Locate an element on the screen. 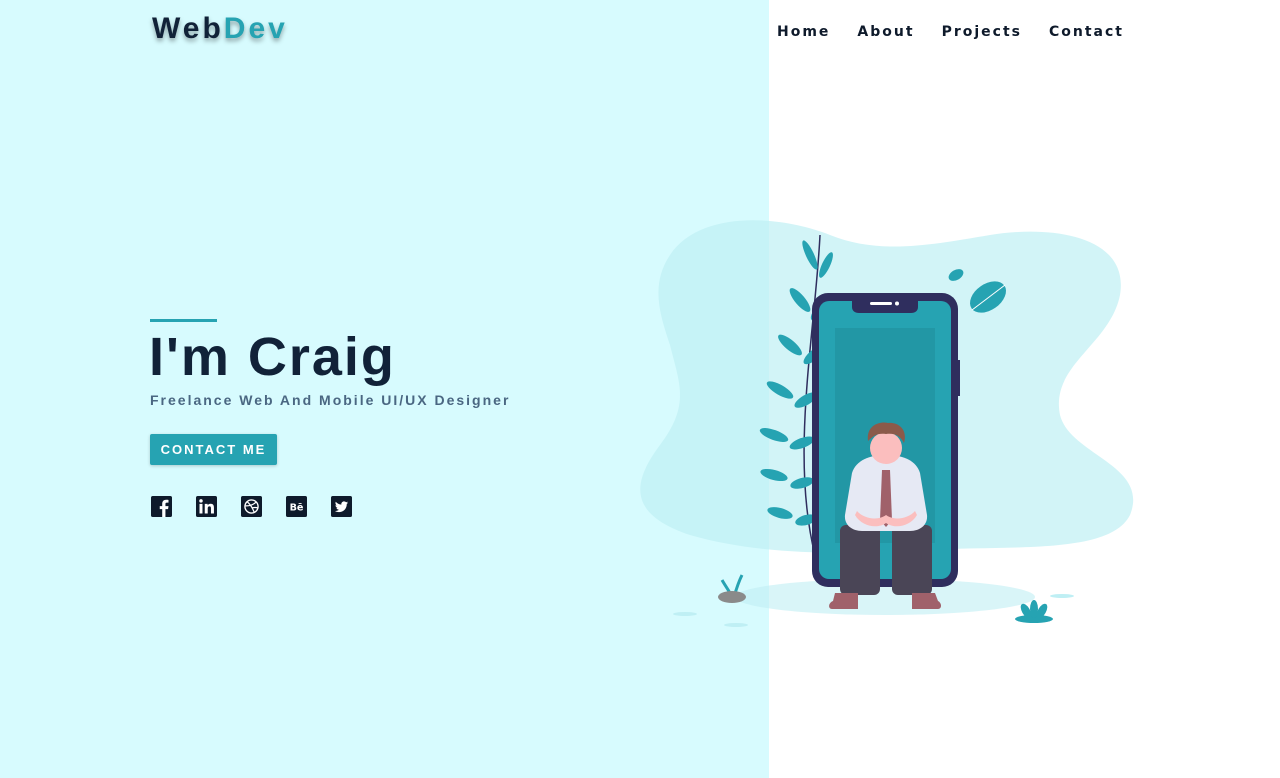 Image resolution: width=1280 pixels, height=778 pixels. facebook-icon is located at coordinates (161, 506).